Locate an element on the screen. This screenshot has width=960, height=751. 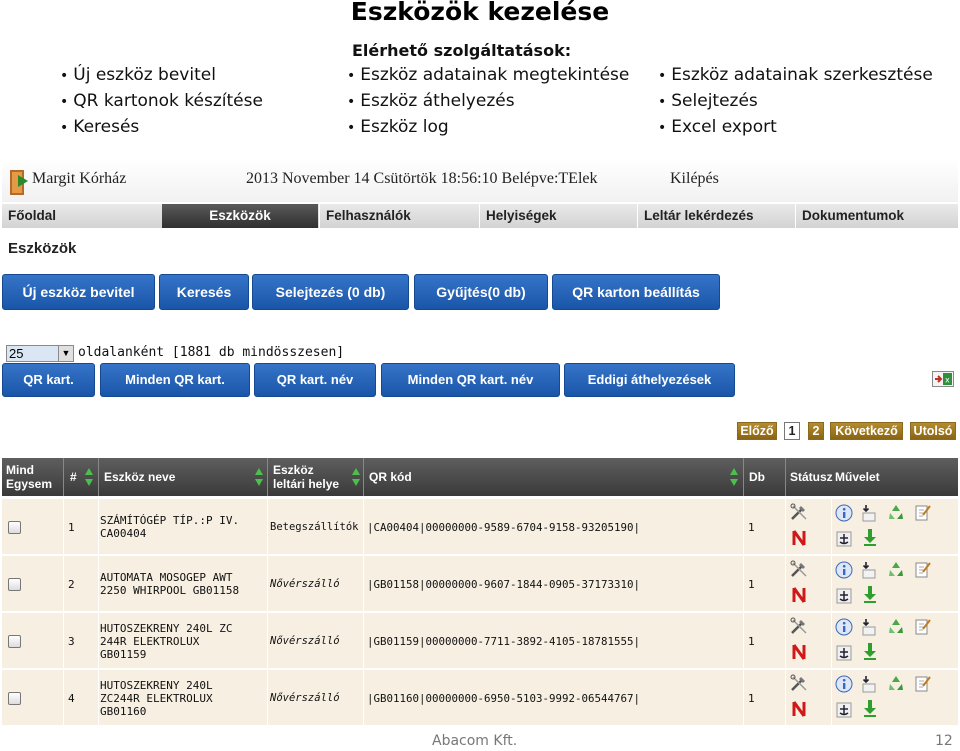
nav-home: Főoldal is located at coordinates (81, 216).